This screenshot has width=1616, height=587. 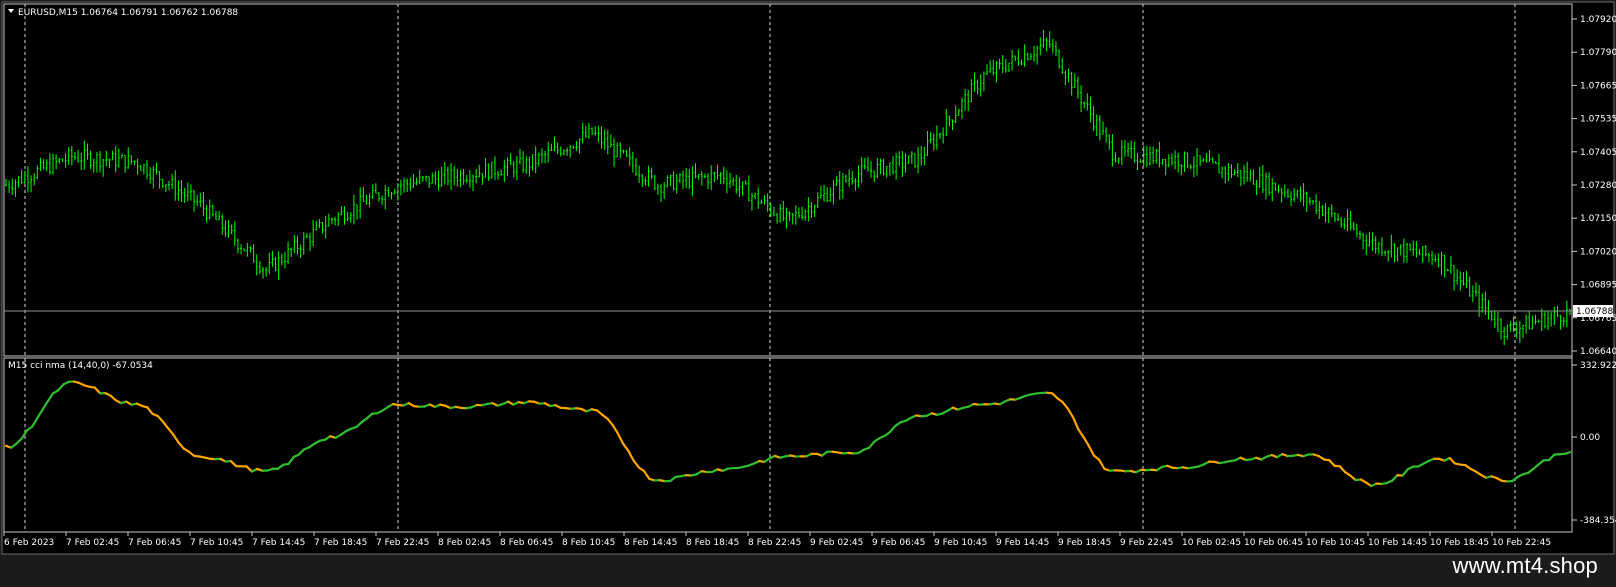 I want to click on time-tick-label: 8 Feb 10:45, so click(x=588, y=543).